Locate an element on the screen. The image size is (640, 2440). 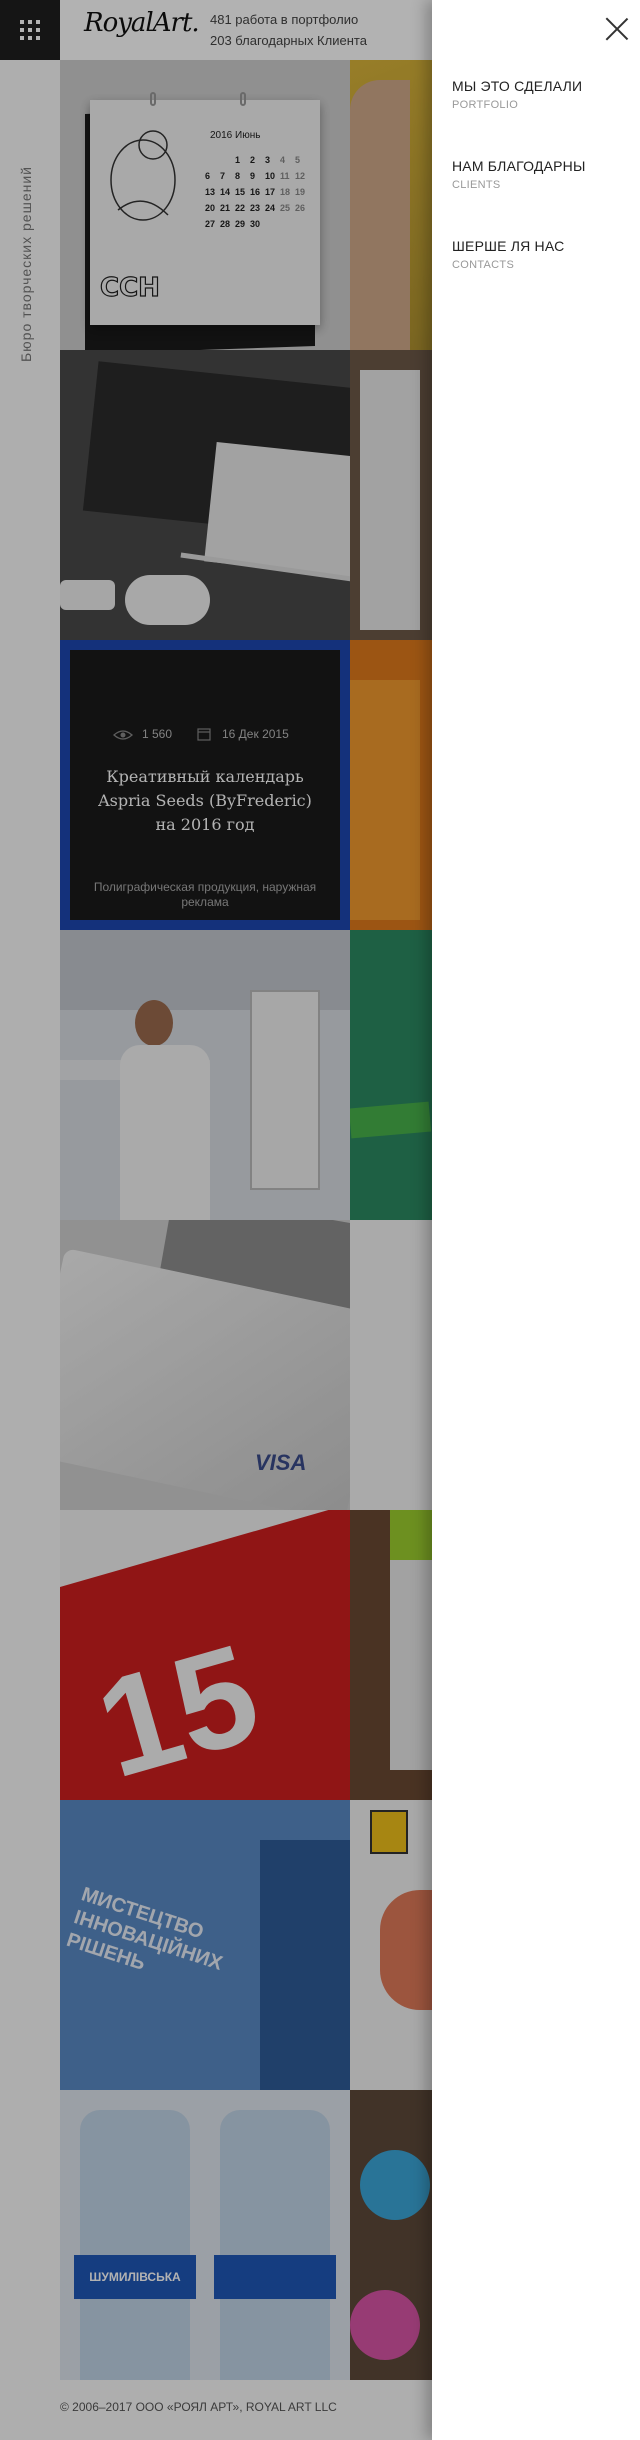
menu-item-label: МЫ ЭТО СДЕЛАЛИ is located at coordinates (542, 86).